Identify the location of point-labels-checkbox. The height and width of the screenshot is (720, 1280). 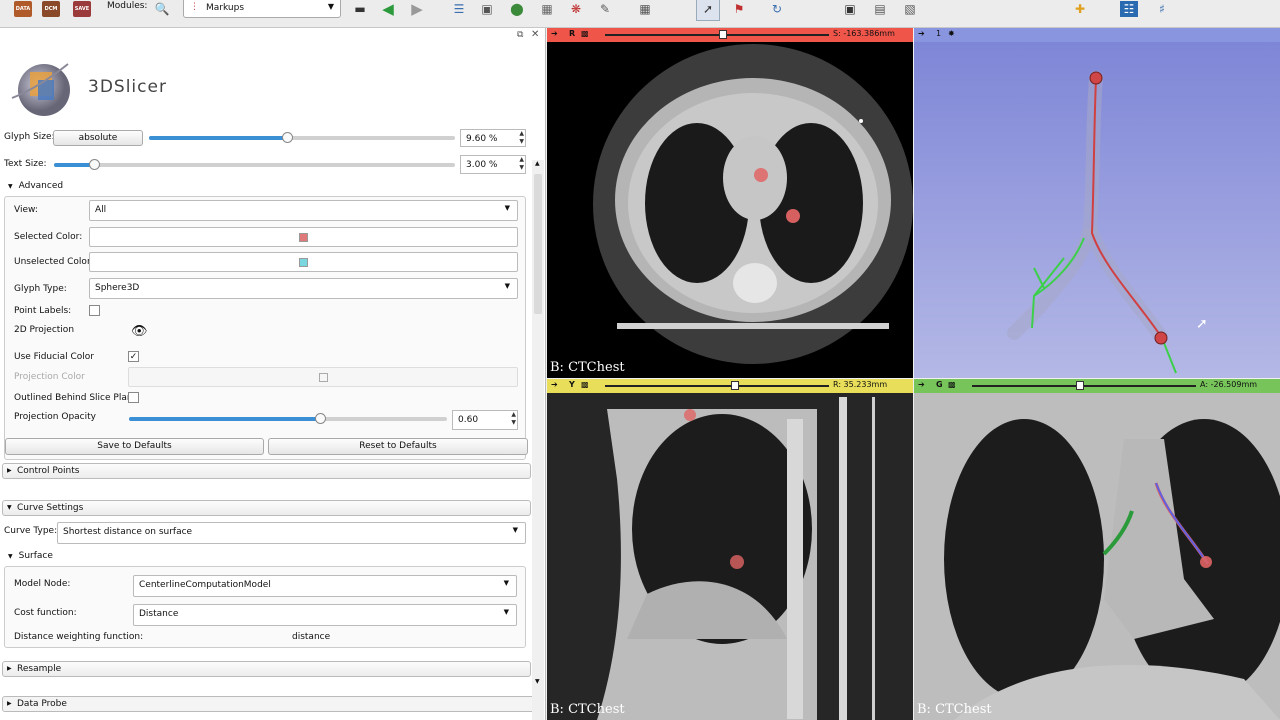
(94, 310).